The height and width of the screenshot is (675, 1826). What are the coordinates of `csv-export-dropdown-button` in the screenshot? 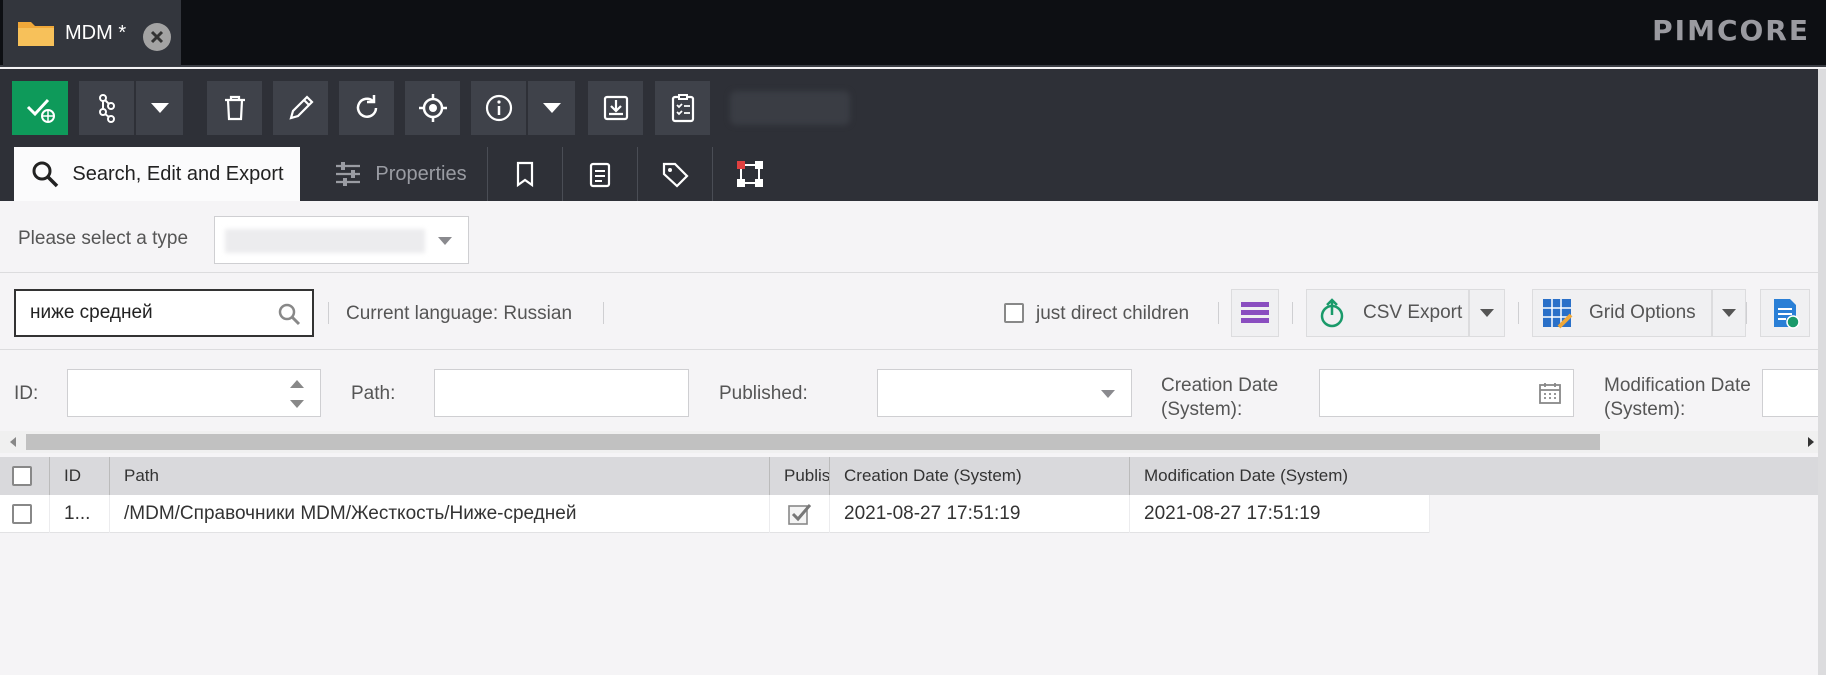 It's located at (1487, 313).